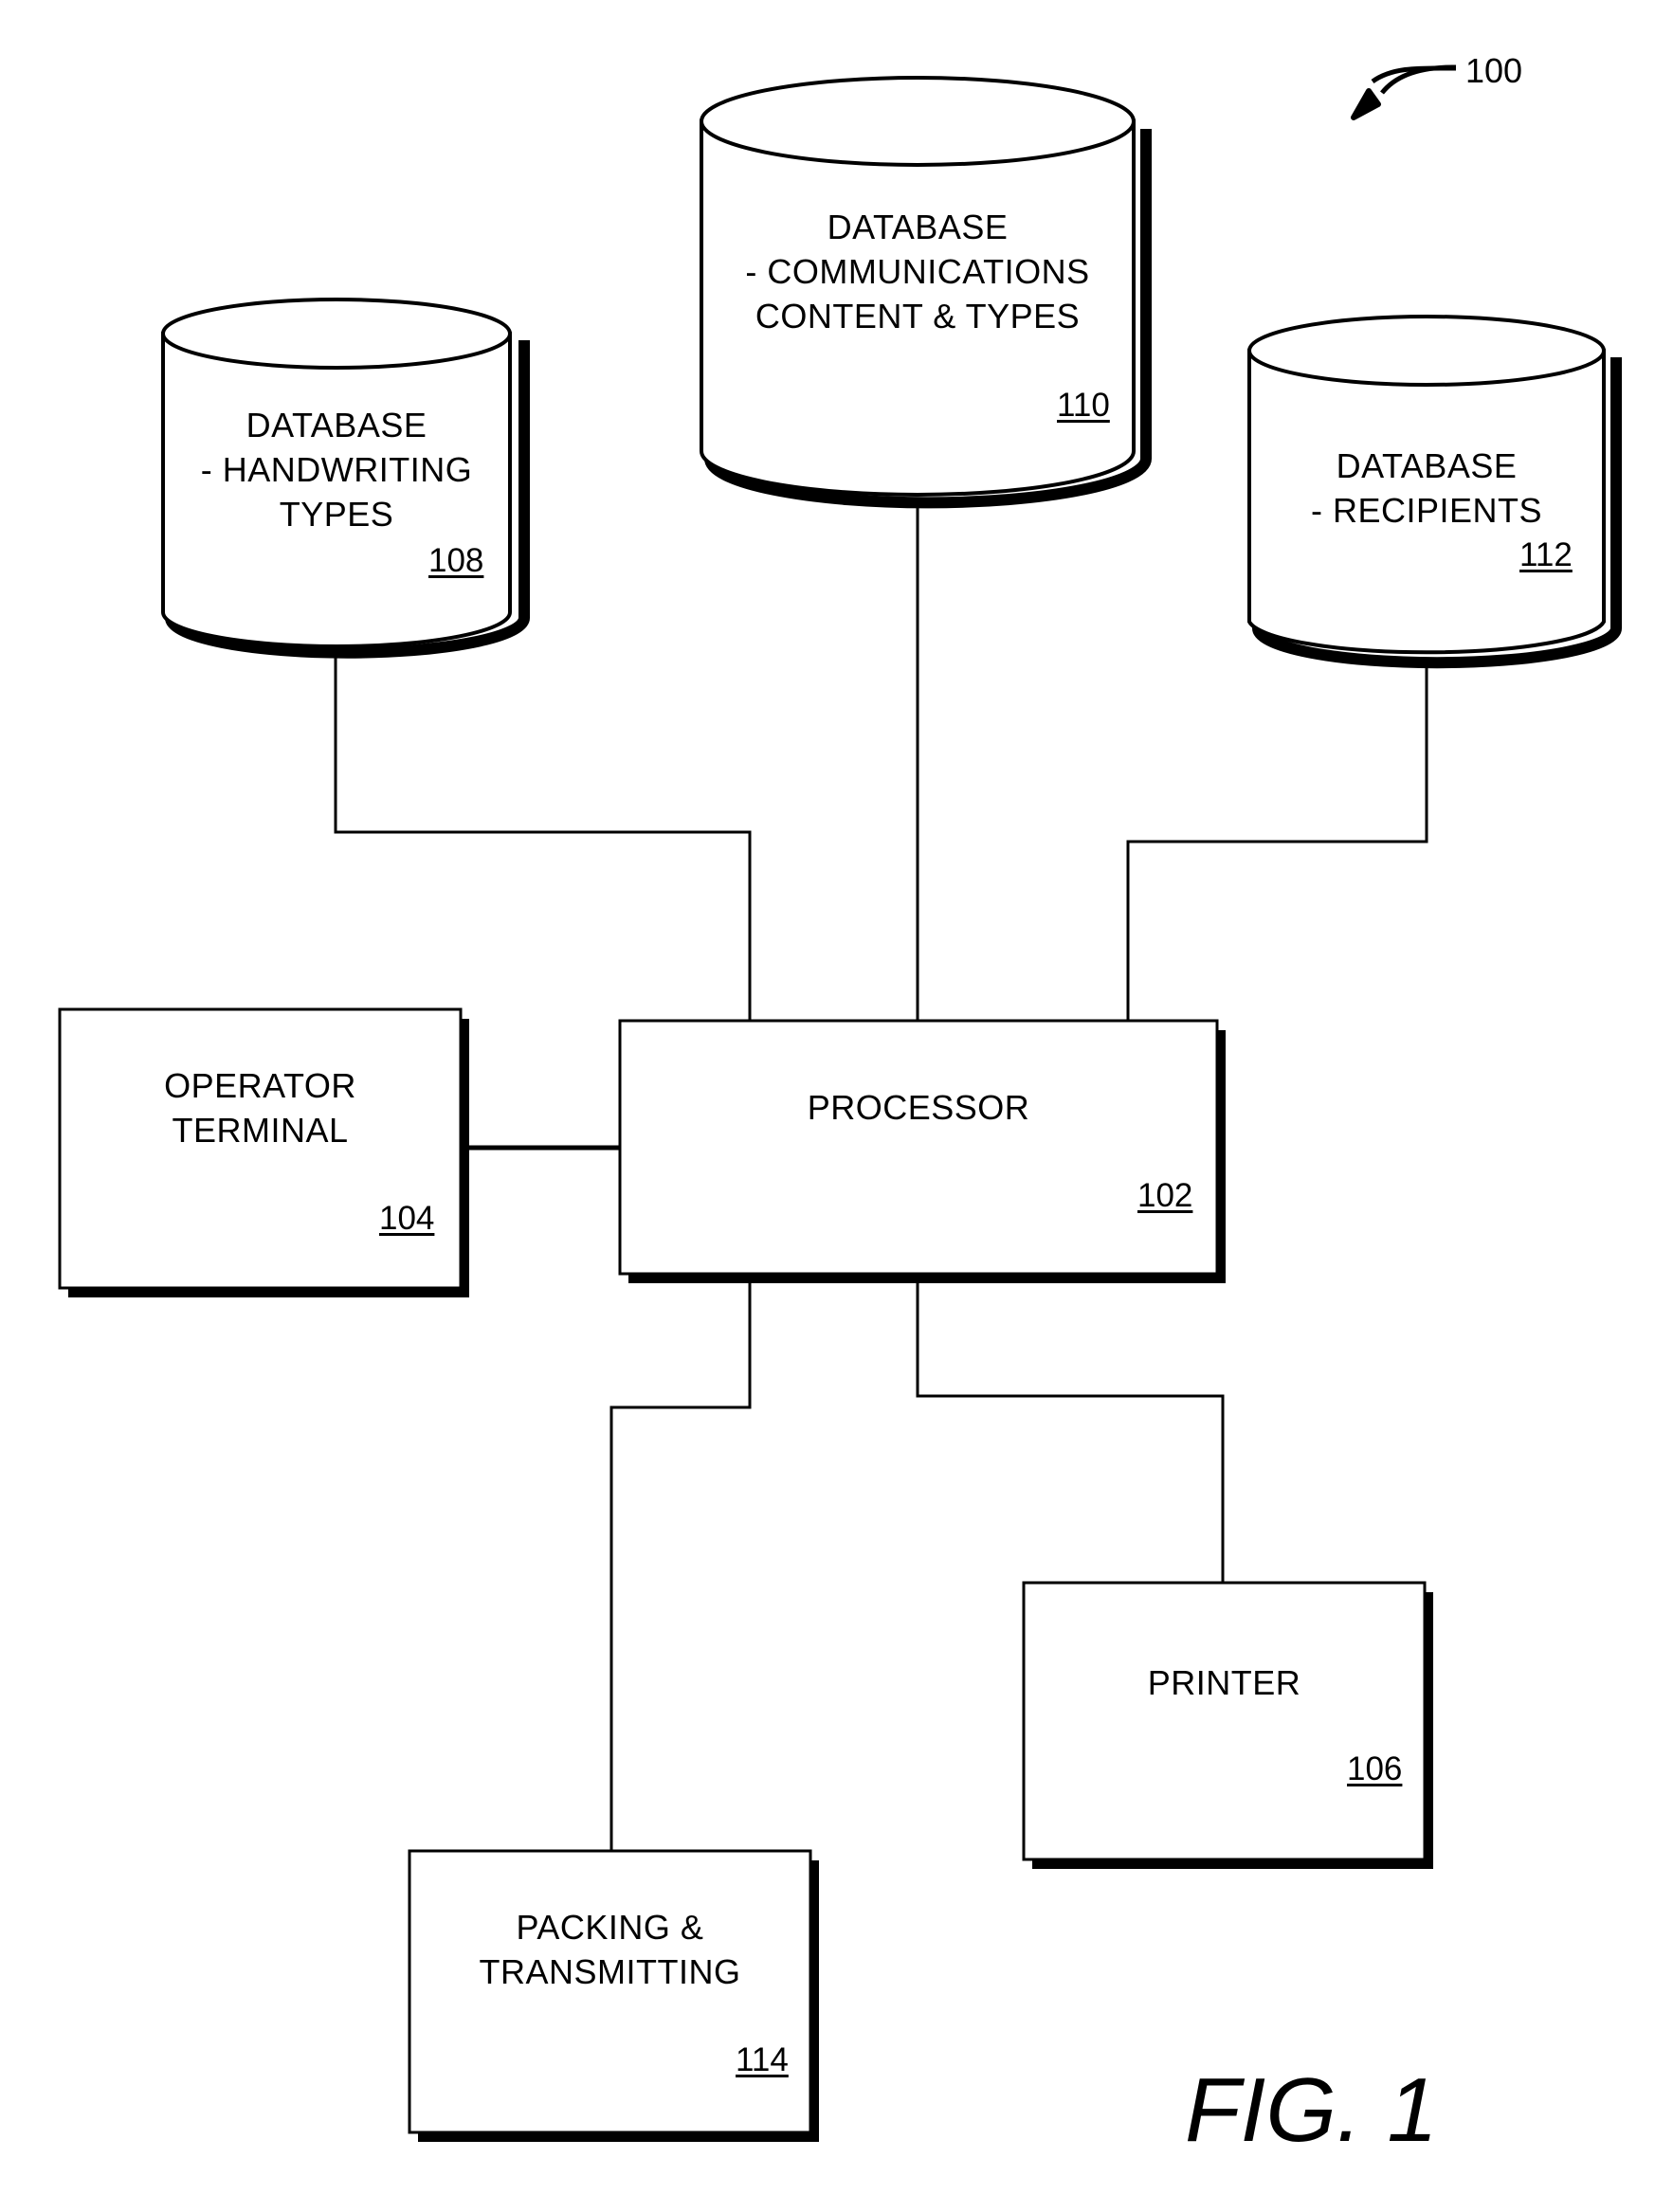 This screenshot has height=2212, width=1655. I want to click on edge-db-recipients-processor, so click(1277, 842).